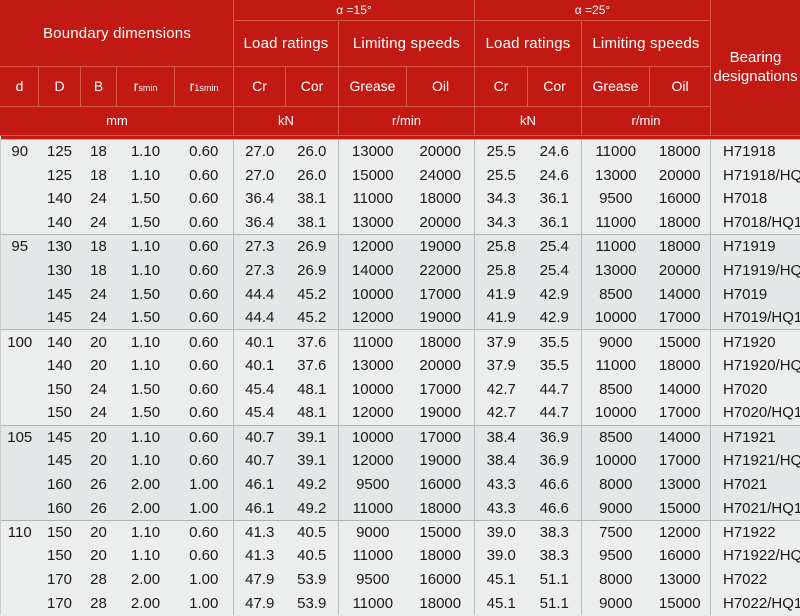 The width and height of the screenshot is (800, 616). What do you see at coordinates (312, 484) in the screenshot?
I see `cell-cor-15: 49.2` at bounding box center [312, 484].